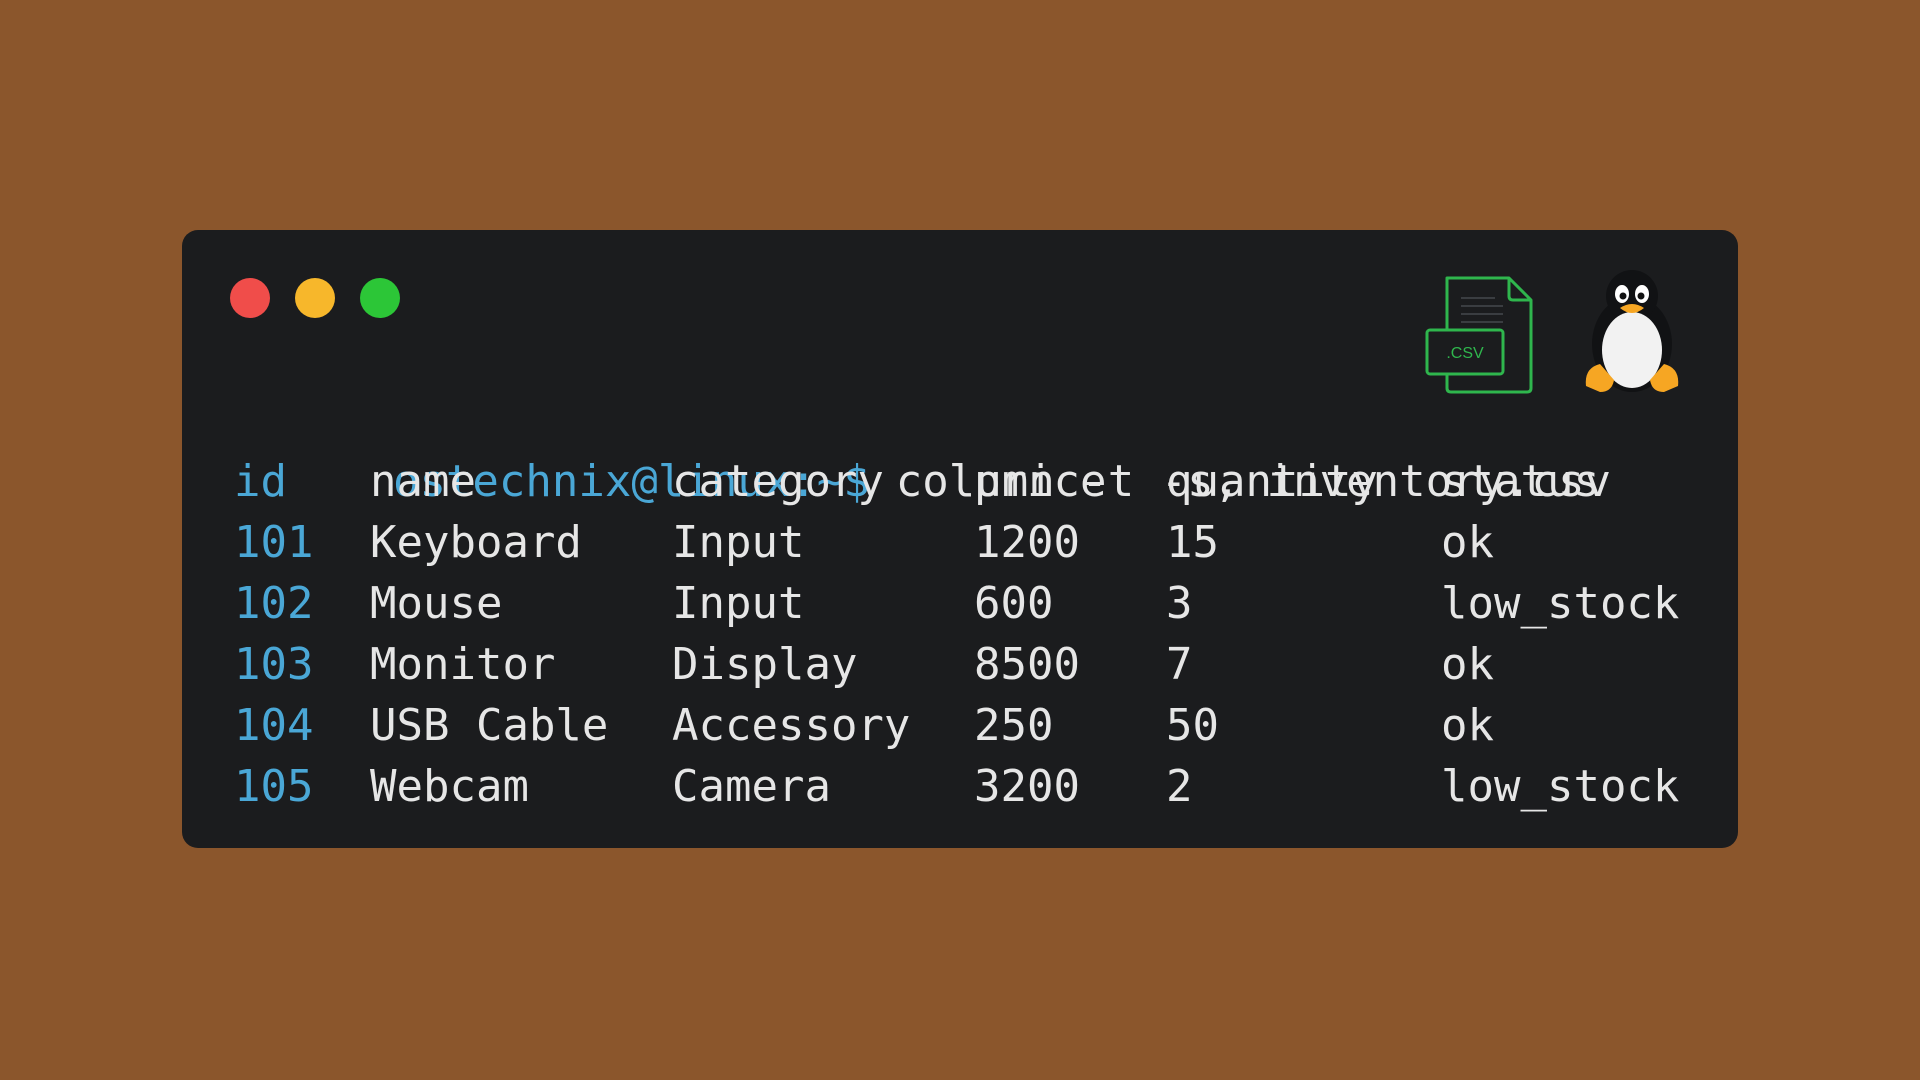 The width and height of the screenshot is (1920, 1080). What do you see at coordinates (1192, 542) in the screenshot?
I see `cell-quantity: 15` at bounding box center [1192, 542].